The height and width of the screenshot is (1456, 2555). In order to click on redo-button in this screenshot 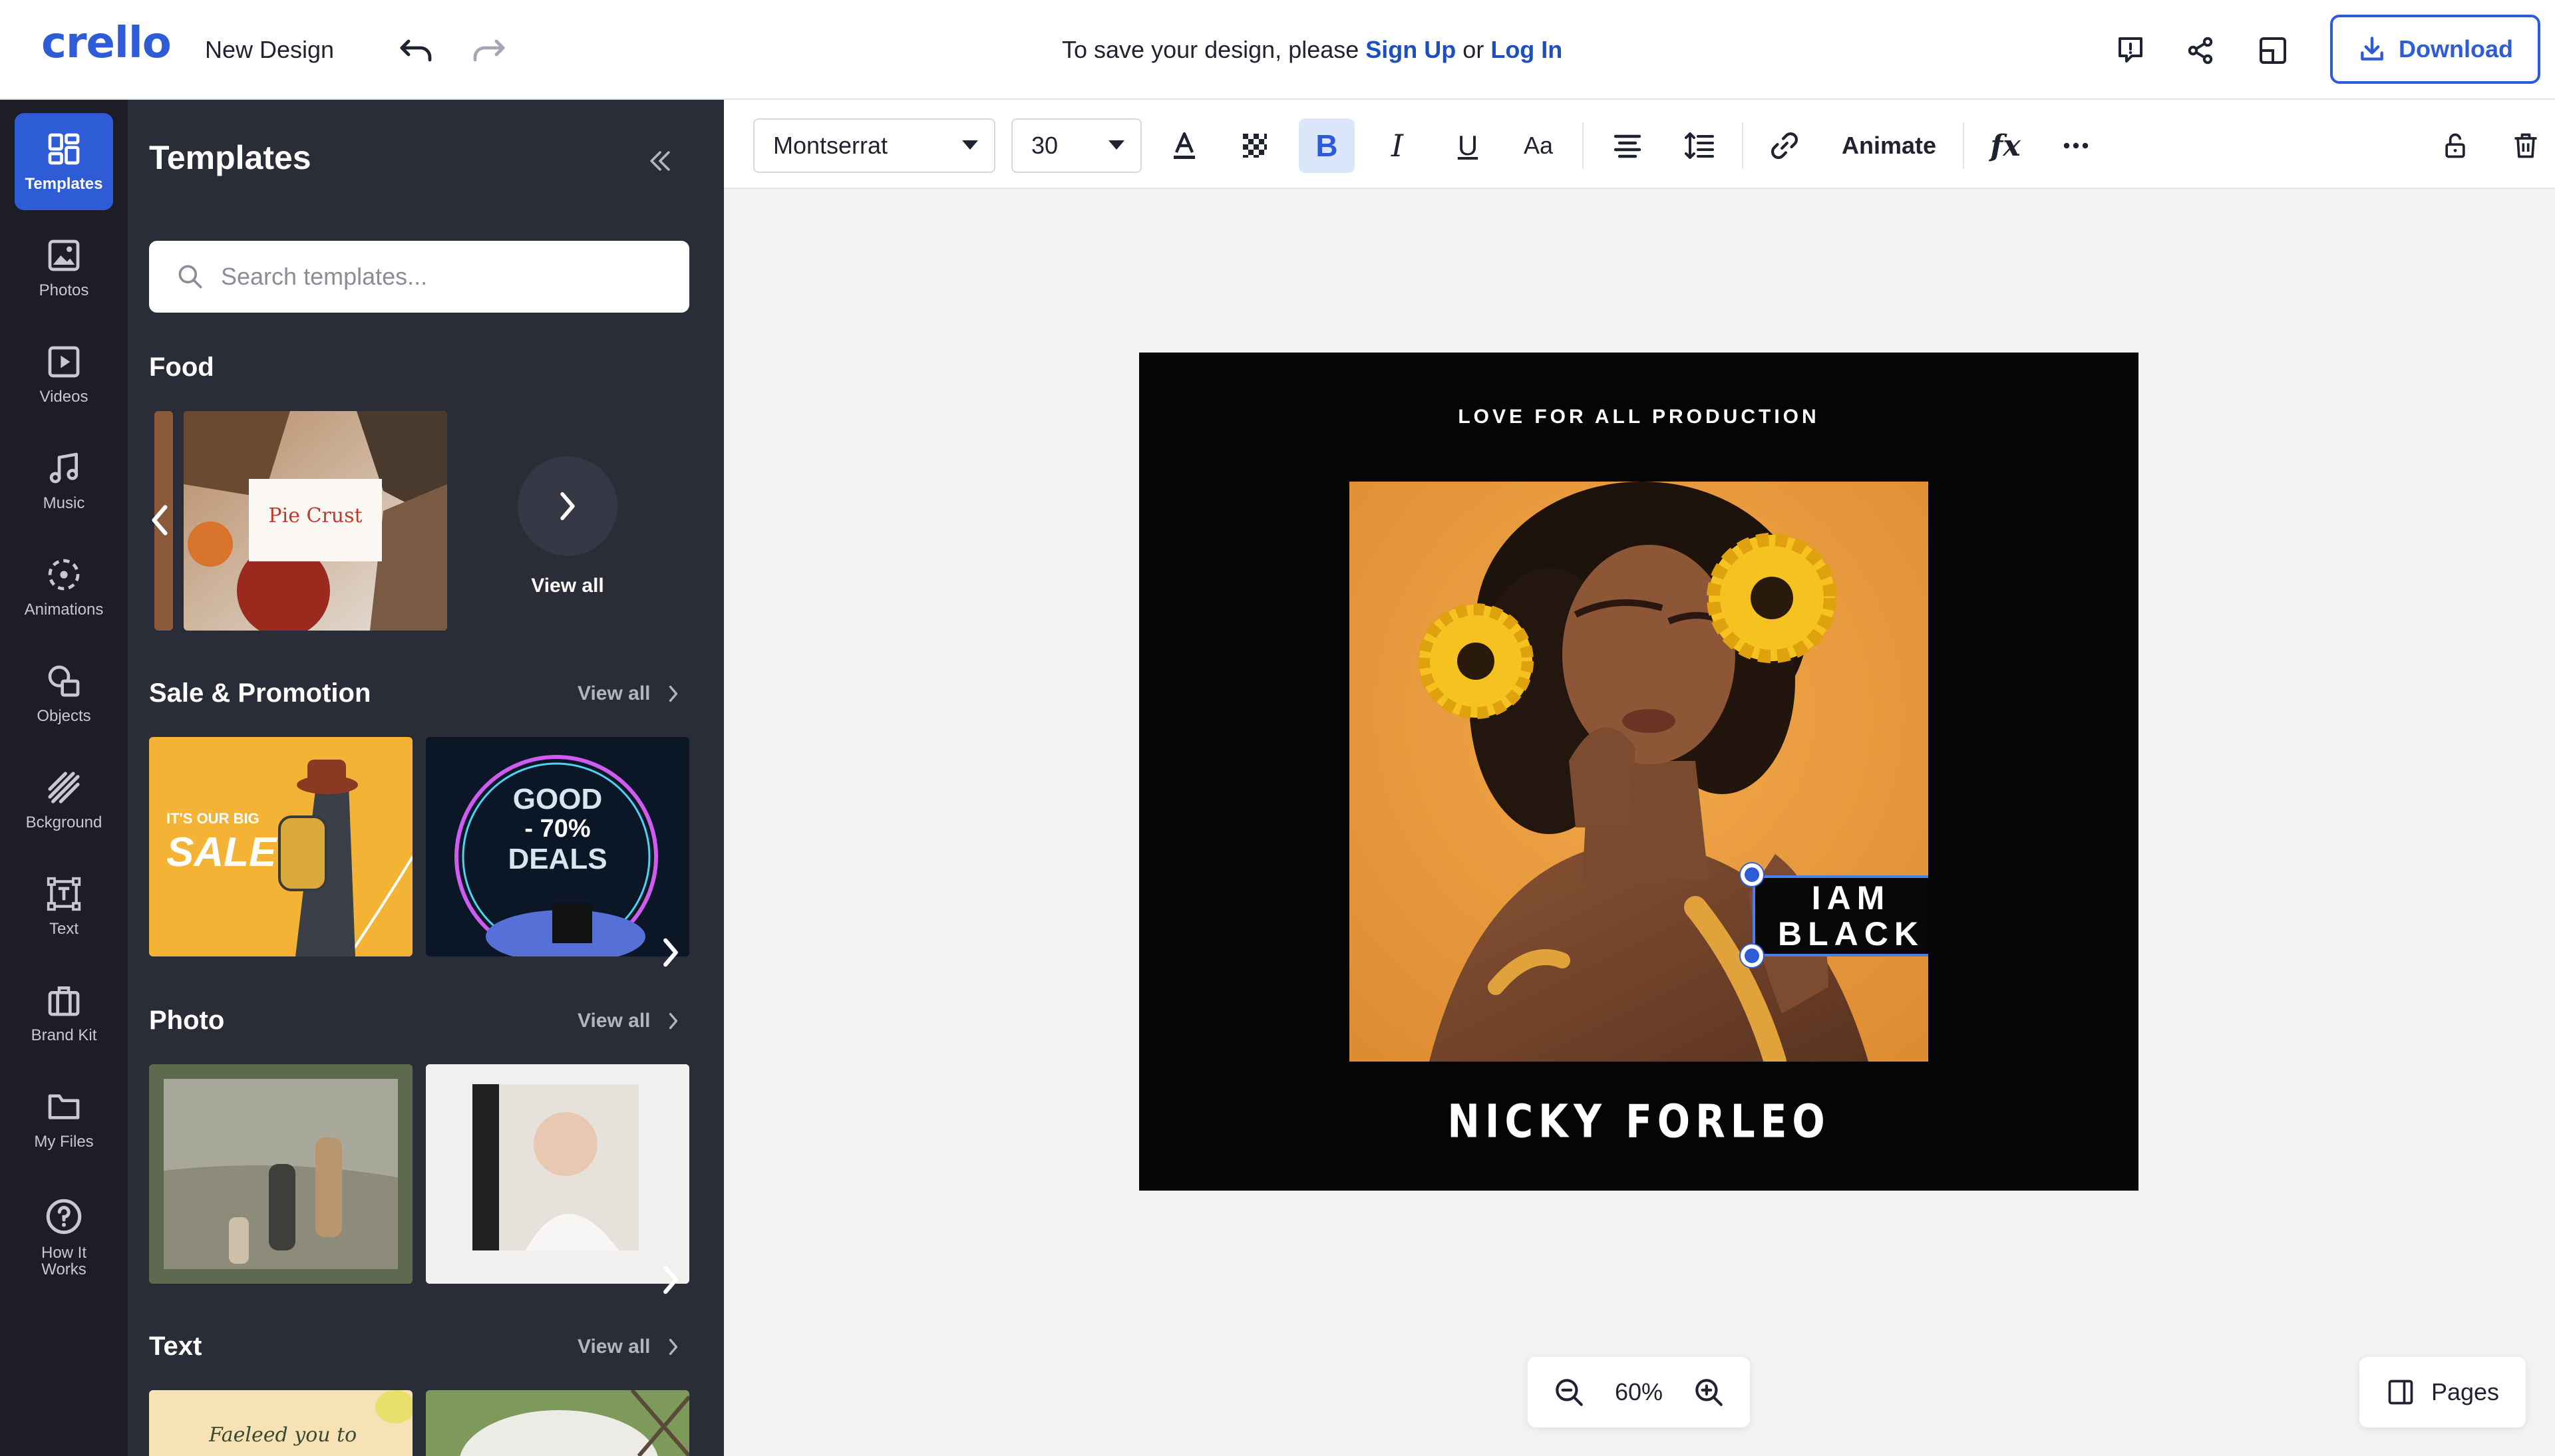, I will do `click(488, 50)`.